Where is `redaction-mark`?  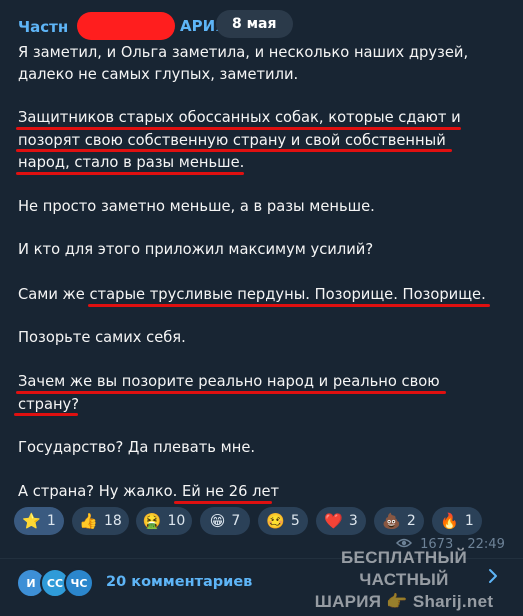 redaction-mark is located at coordinates (126, 26).